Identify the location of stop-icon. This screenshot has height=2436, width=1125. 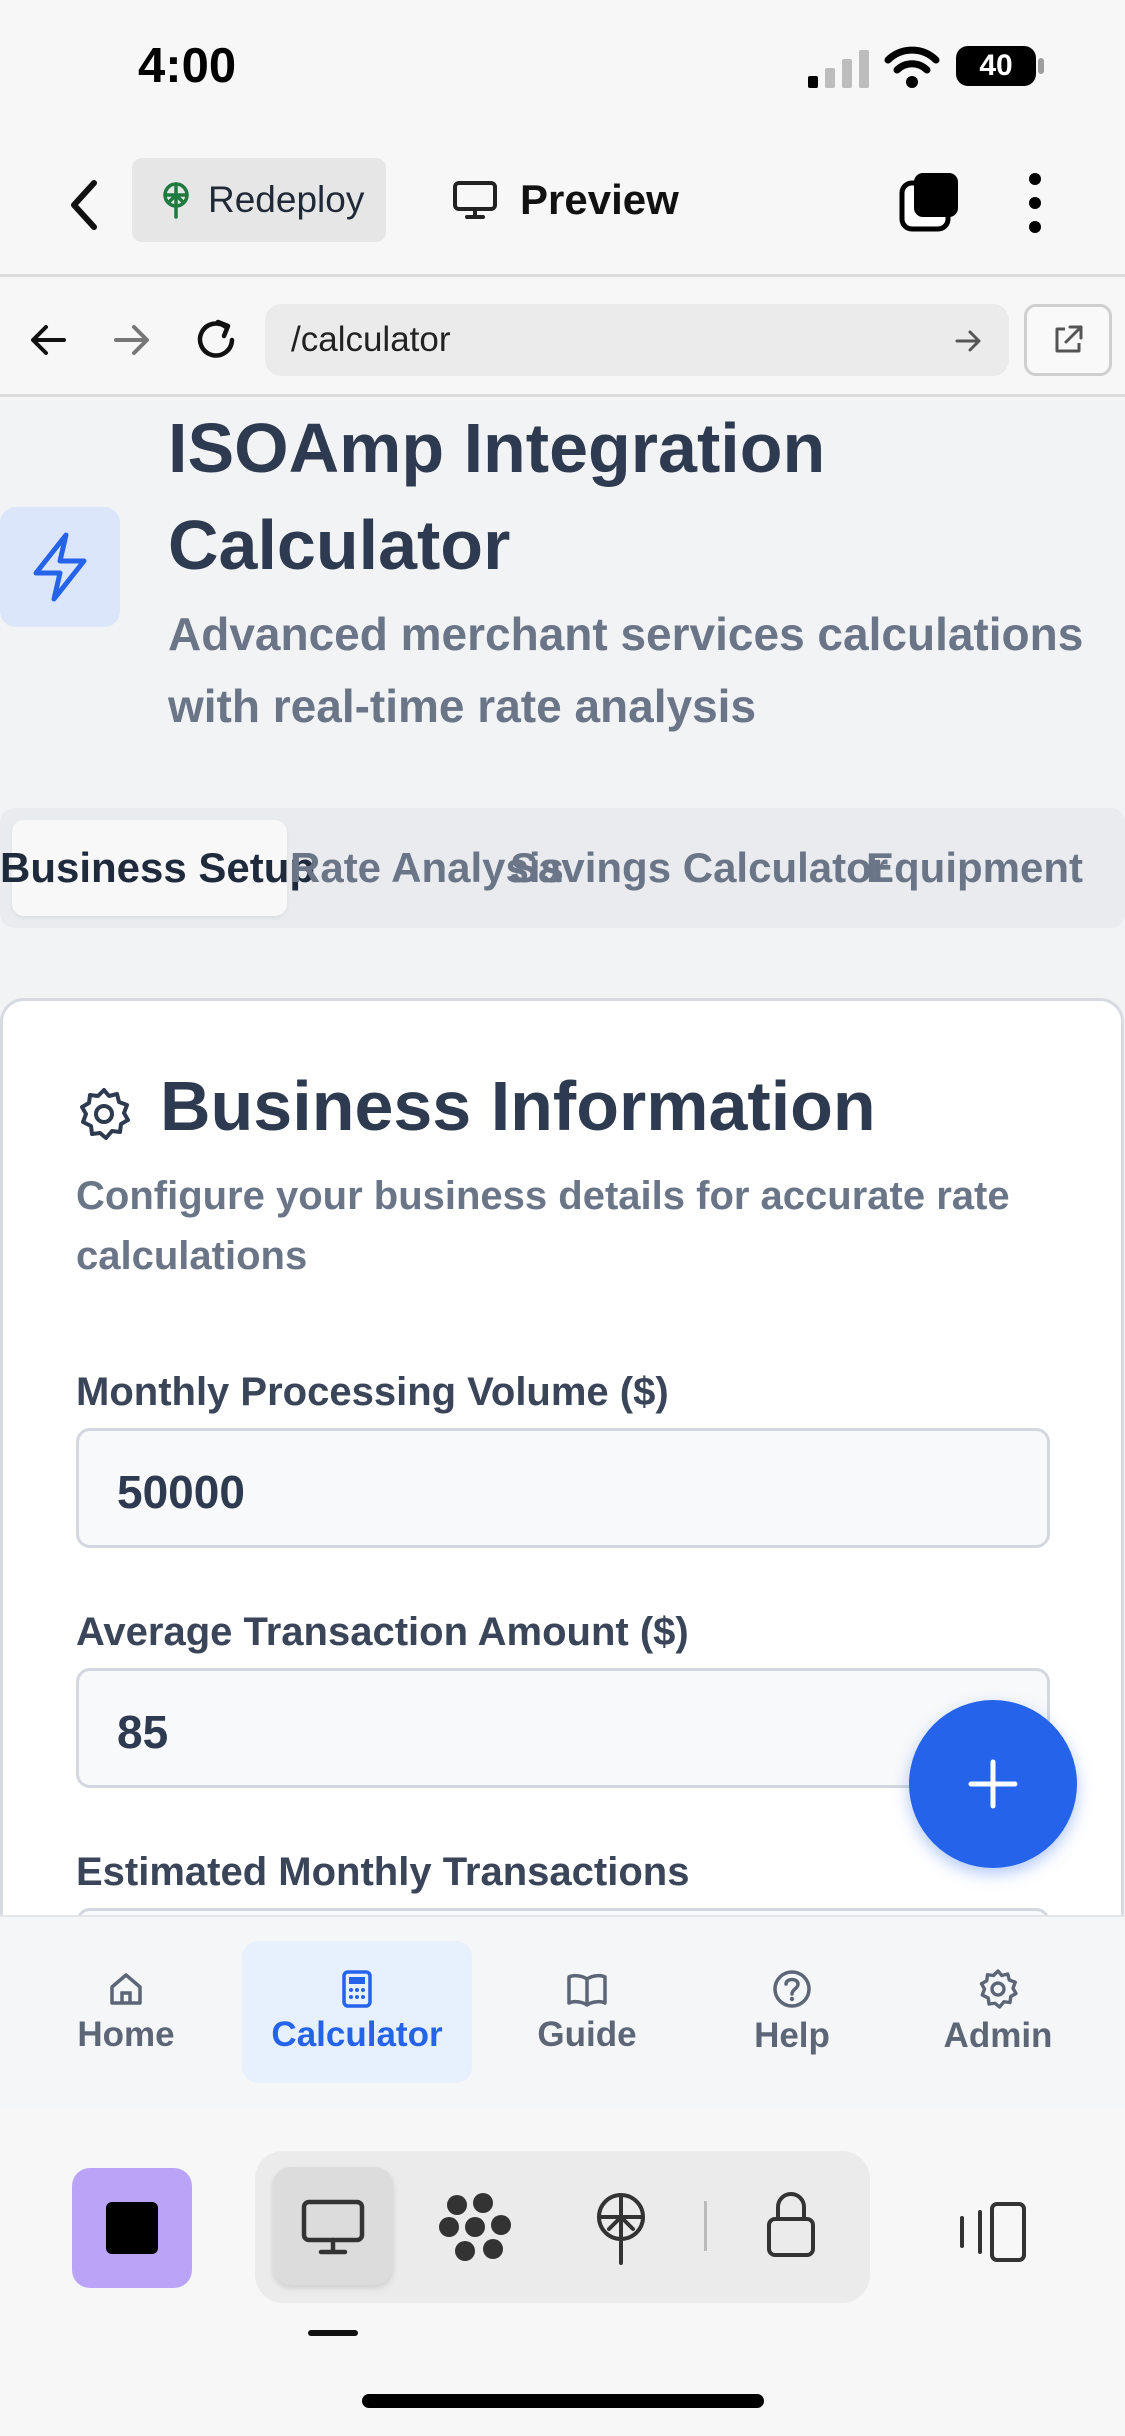
(132, 2228).